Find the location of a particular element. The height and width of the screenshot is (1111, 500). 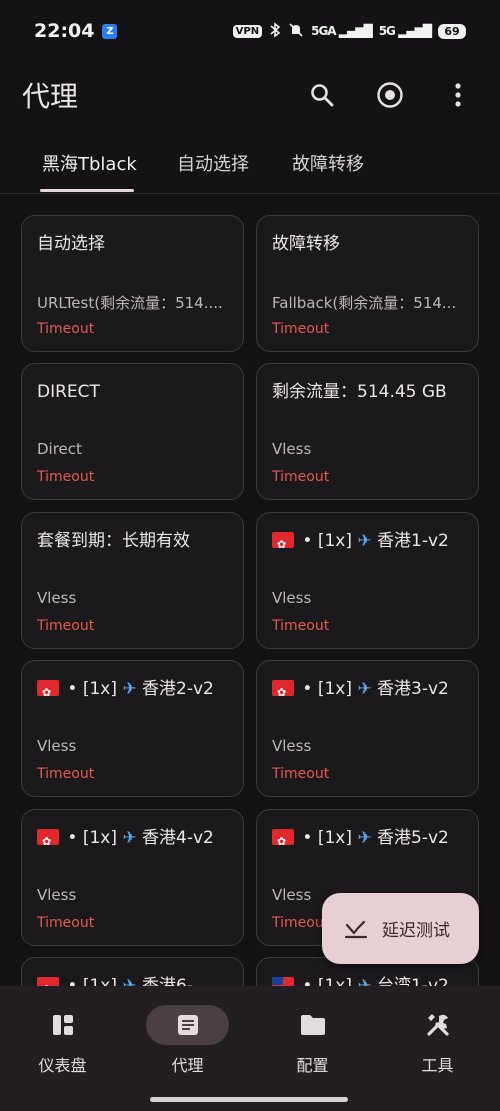

proxy-card-hk3: • [1x] ✈ 香港3-v2 Vless Timeout is located at coordinates (367, 728).